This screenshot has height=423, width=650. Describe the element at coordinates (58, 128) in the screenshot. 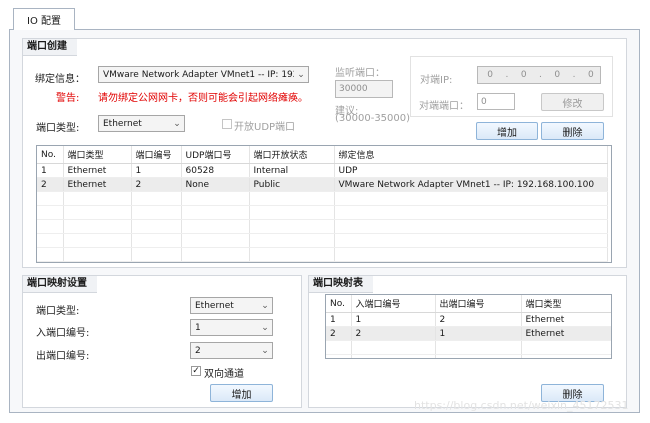

I see `port-type-label: 端口类型:` at that location.